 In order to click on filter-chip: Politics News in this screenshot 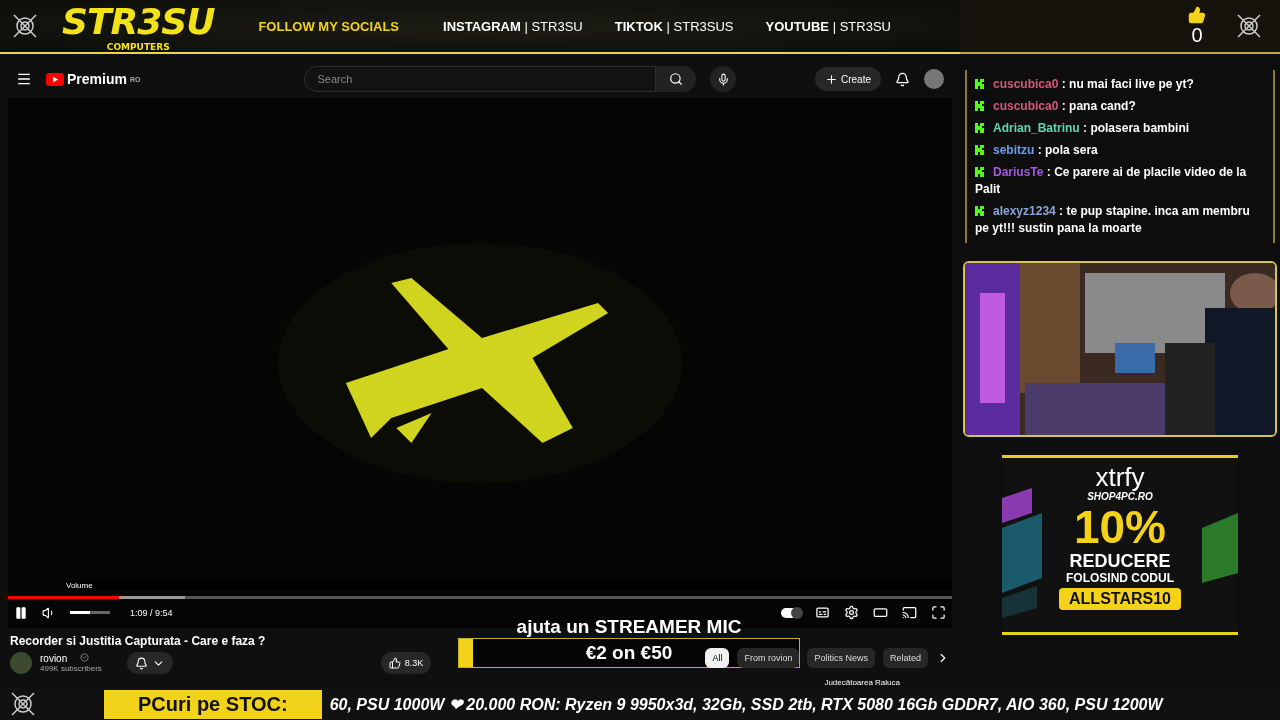, I will do `click(841, 658)`.